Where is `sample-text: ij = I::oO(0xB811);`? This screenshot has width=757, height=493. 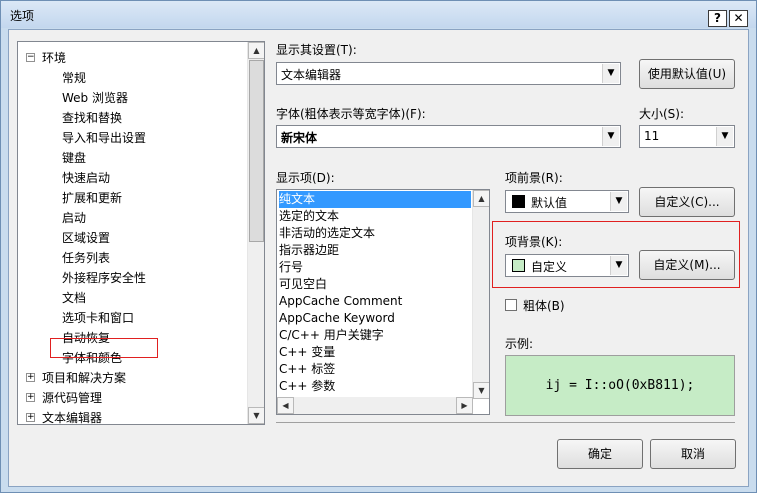
sample-text: ij = I::oO(0xB811); is located at coordinates (620, 385).